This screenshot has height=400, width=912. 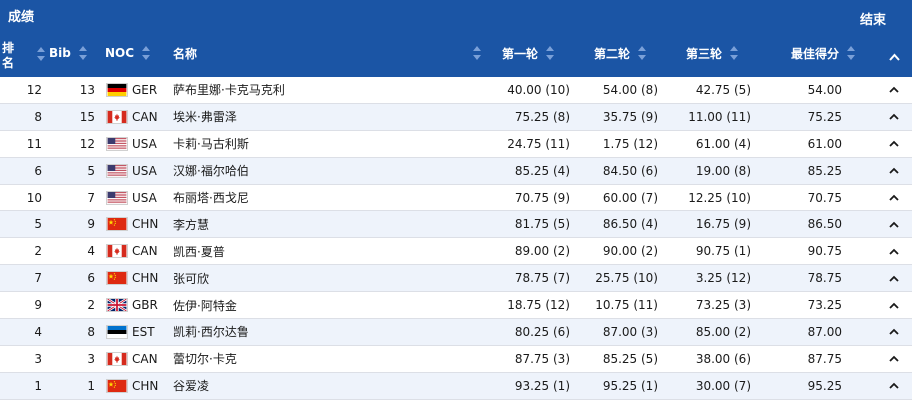 What do you see at coordinates (824, 197) in the screenshot?
I see `best-score-cell: 70.75` at bounding box center [824, 197].